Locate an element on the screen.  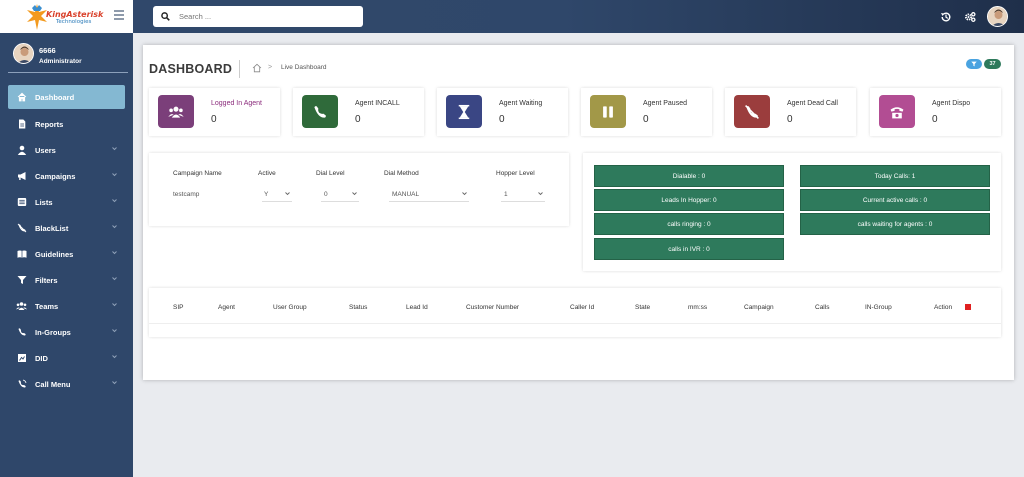
stat-calls-waiting: calls waiting for agents : 0 is located at coordinates (895, 224).